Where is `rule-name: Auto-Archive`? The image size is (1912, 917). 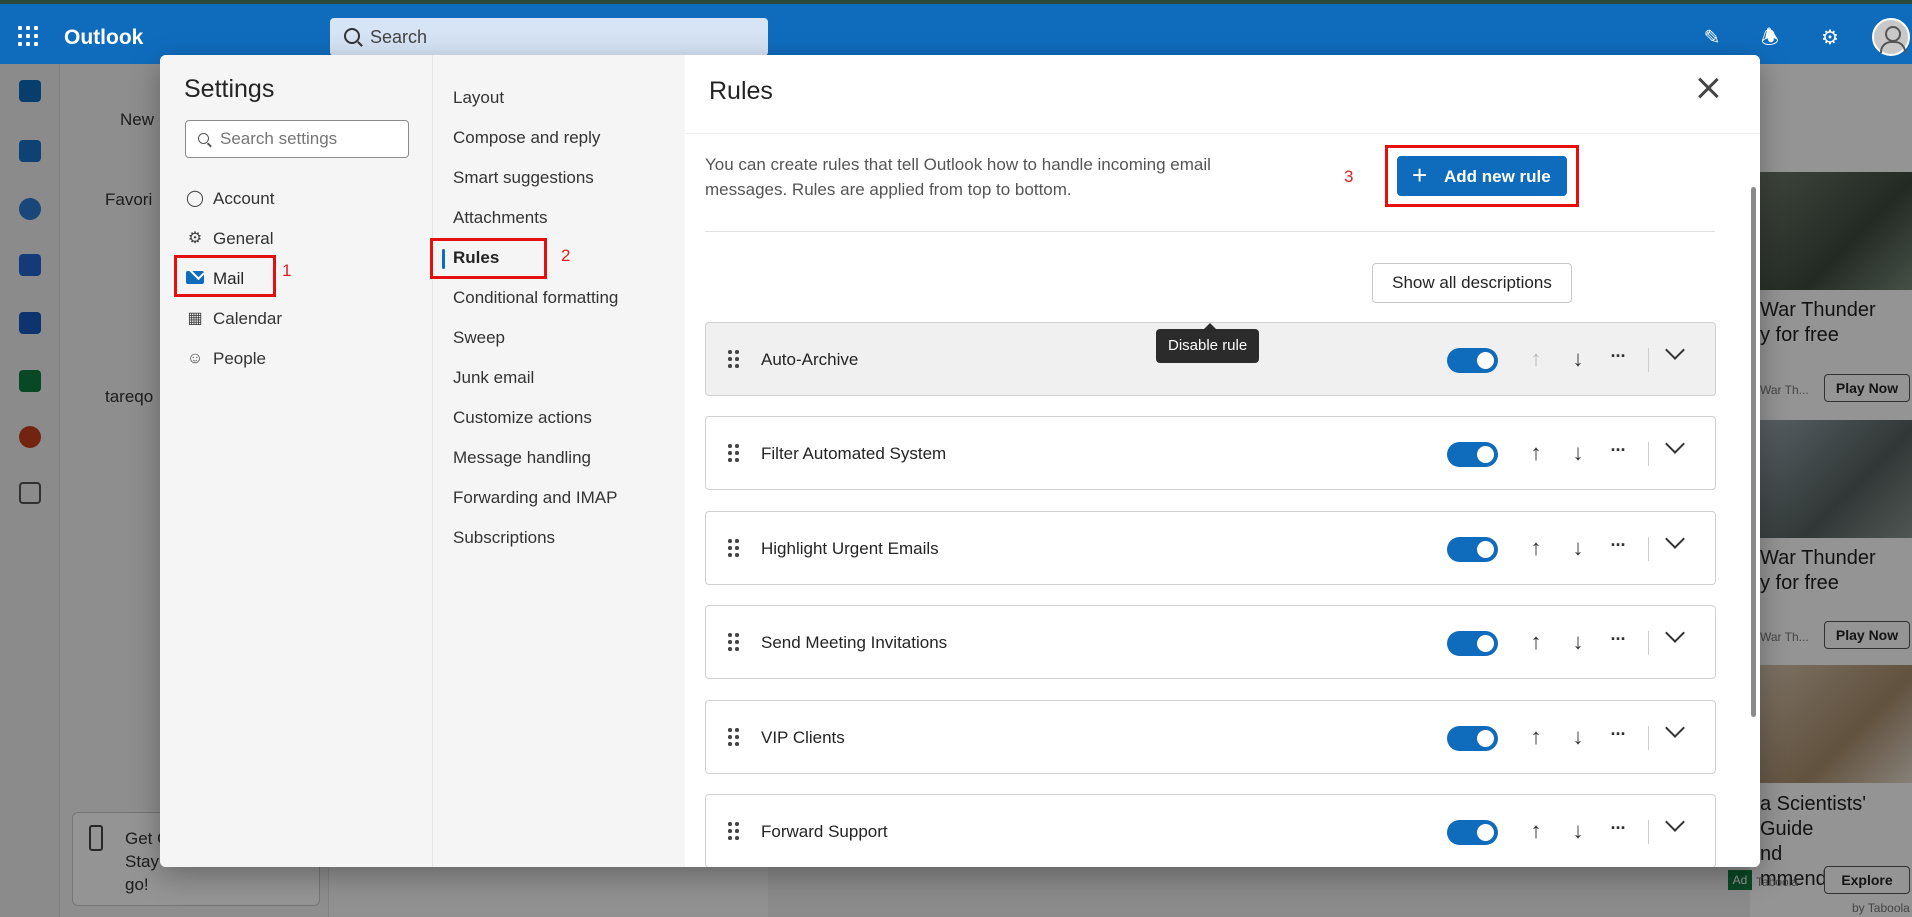 rule-name: Auto-Archive is located at coordinates (810, 359).